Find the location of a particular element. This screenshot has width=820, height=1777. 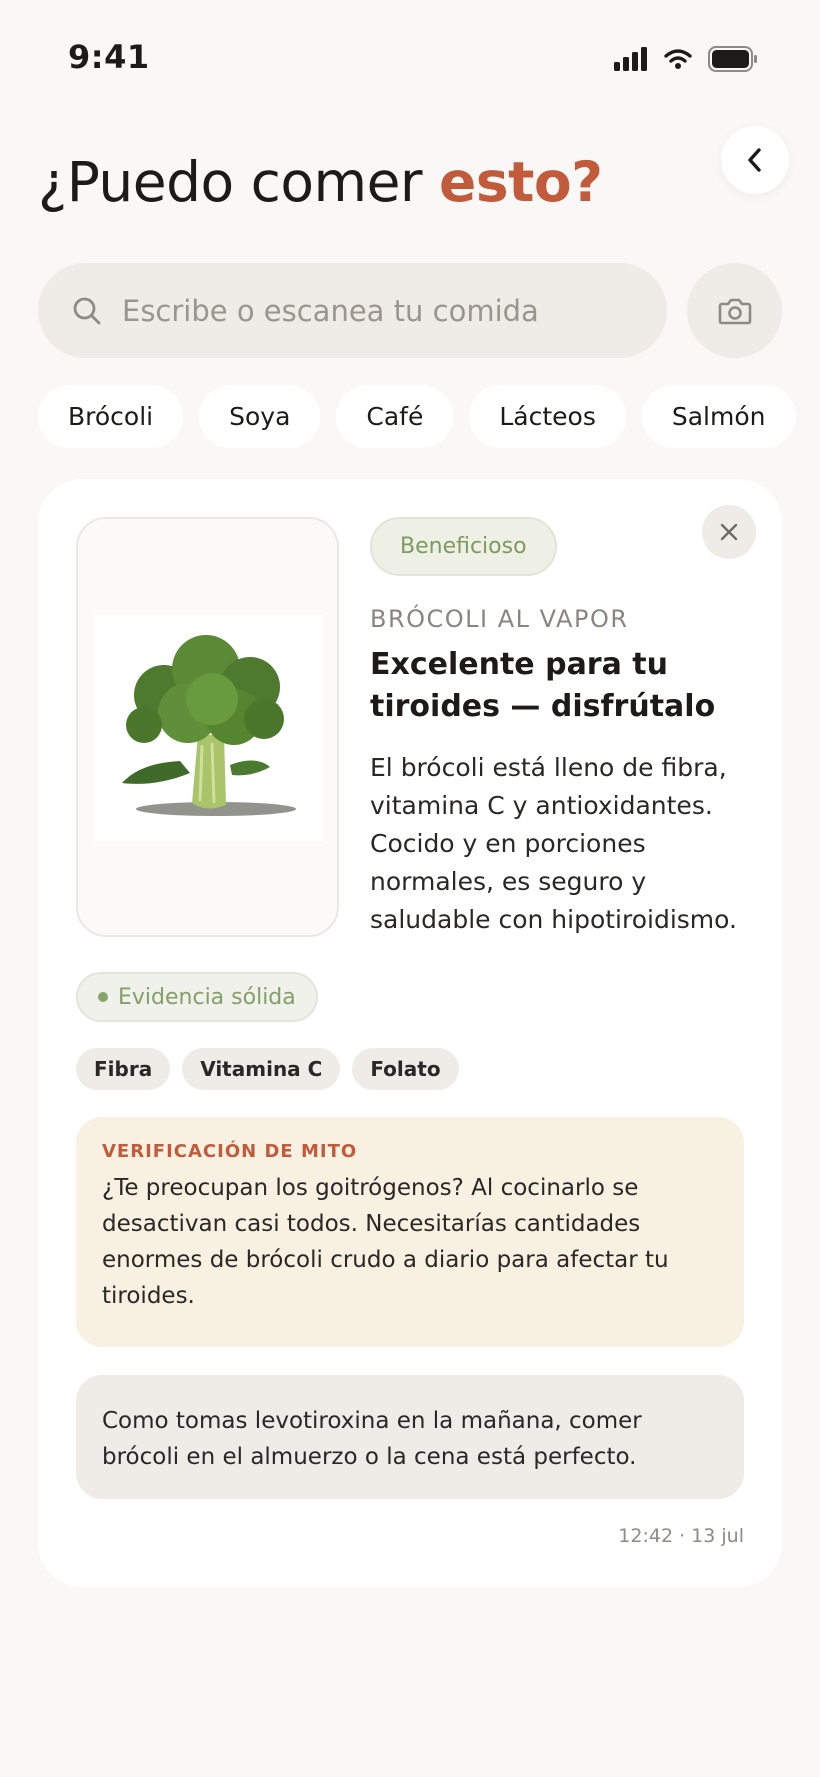

nutrient-tags: Fibra Vitamina C Folato is located at coordinates (267, 1069).